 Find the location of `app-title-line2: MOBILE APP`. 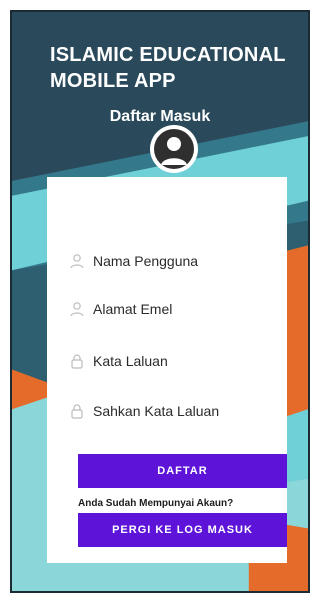

app-title-line2: MOBILE APP is located at coordinates (113, 81).